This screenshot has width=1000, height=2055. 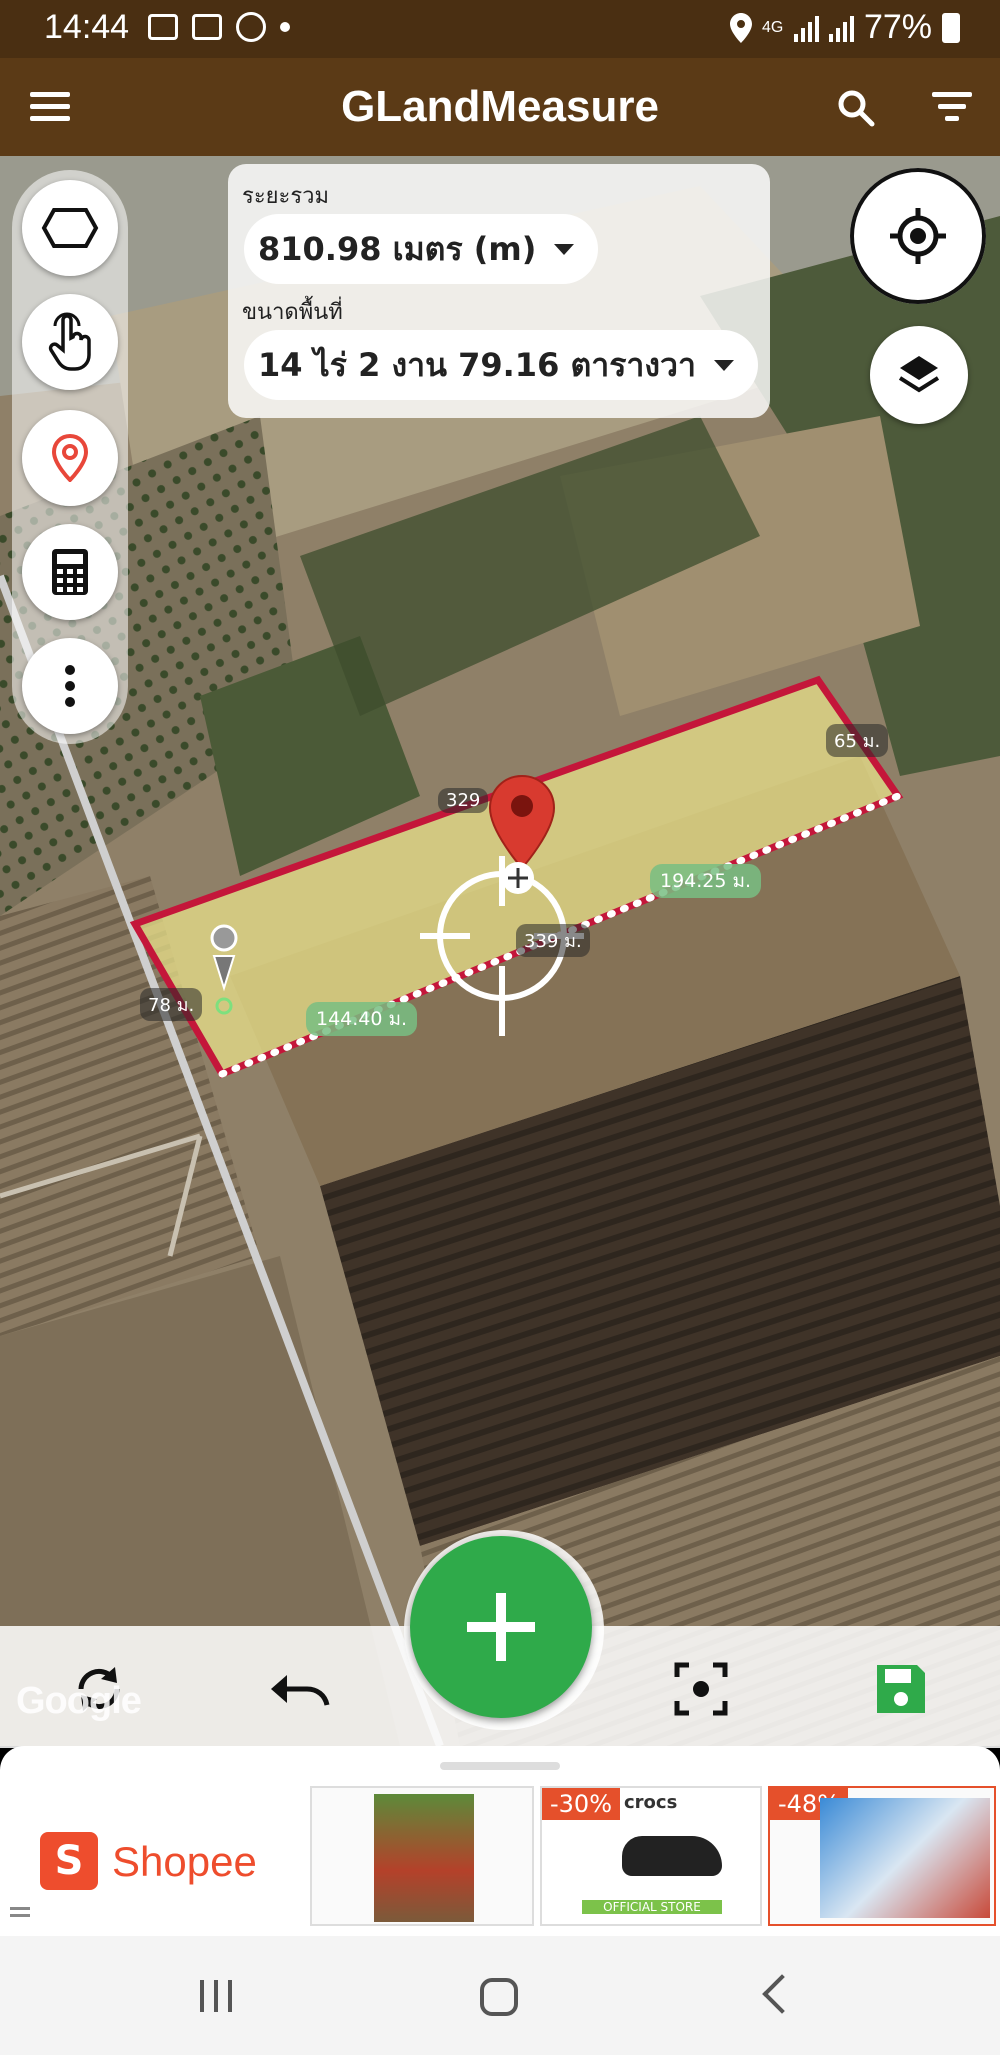 I want to click on touch-icon, so click(x=69, y=341).